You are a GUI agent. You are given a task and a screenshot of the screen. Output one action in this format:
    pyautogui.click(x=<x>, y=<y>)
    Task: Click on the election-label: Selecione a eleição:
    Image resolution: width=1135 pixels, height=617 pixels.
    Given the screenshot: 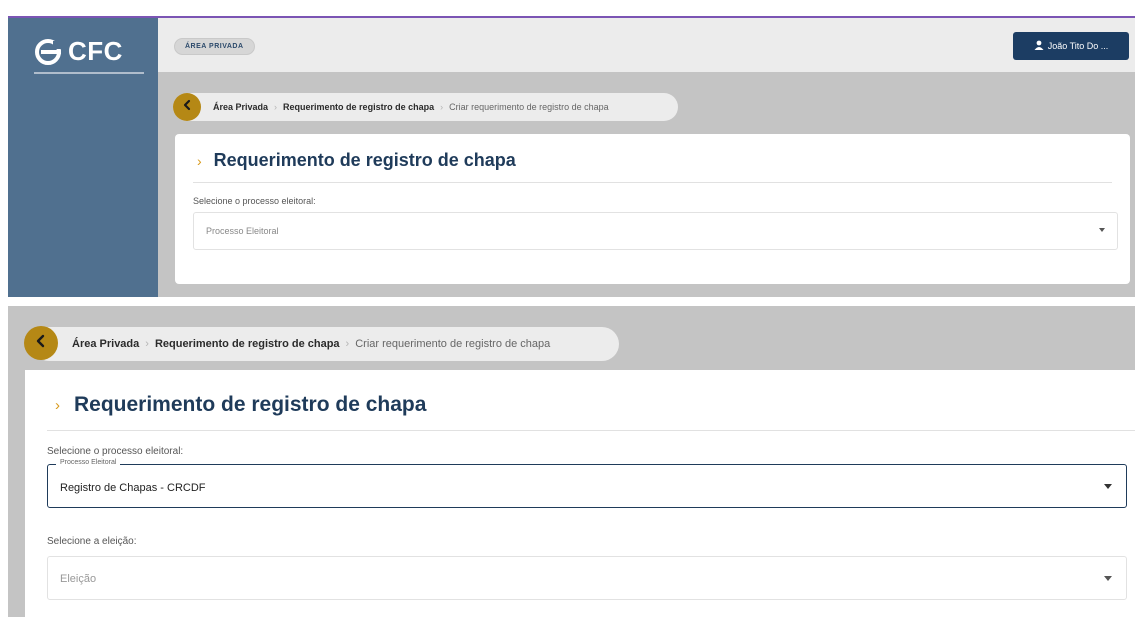 What is the action you would take?
    pyautogui.click(x=92, y=541)
    